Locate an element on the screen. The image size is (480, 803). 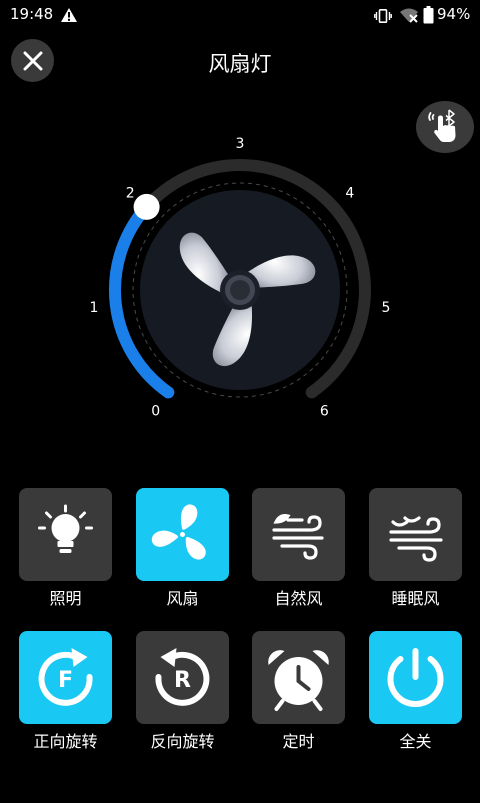
control-label: 反向旋转 is located at coordinates (182, 741).